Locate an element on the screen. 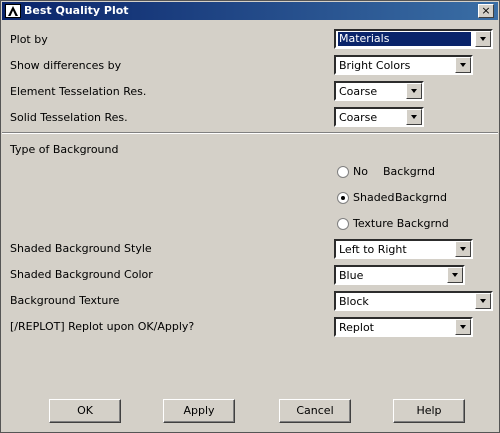  solid-tess-value: Coarse is located at coordinates (358, 117).